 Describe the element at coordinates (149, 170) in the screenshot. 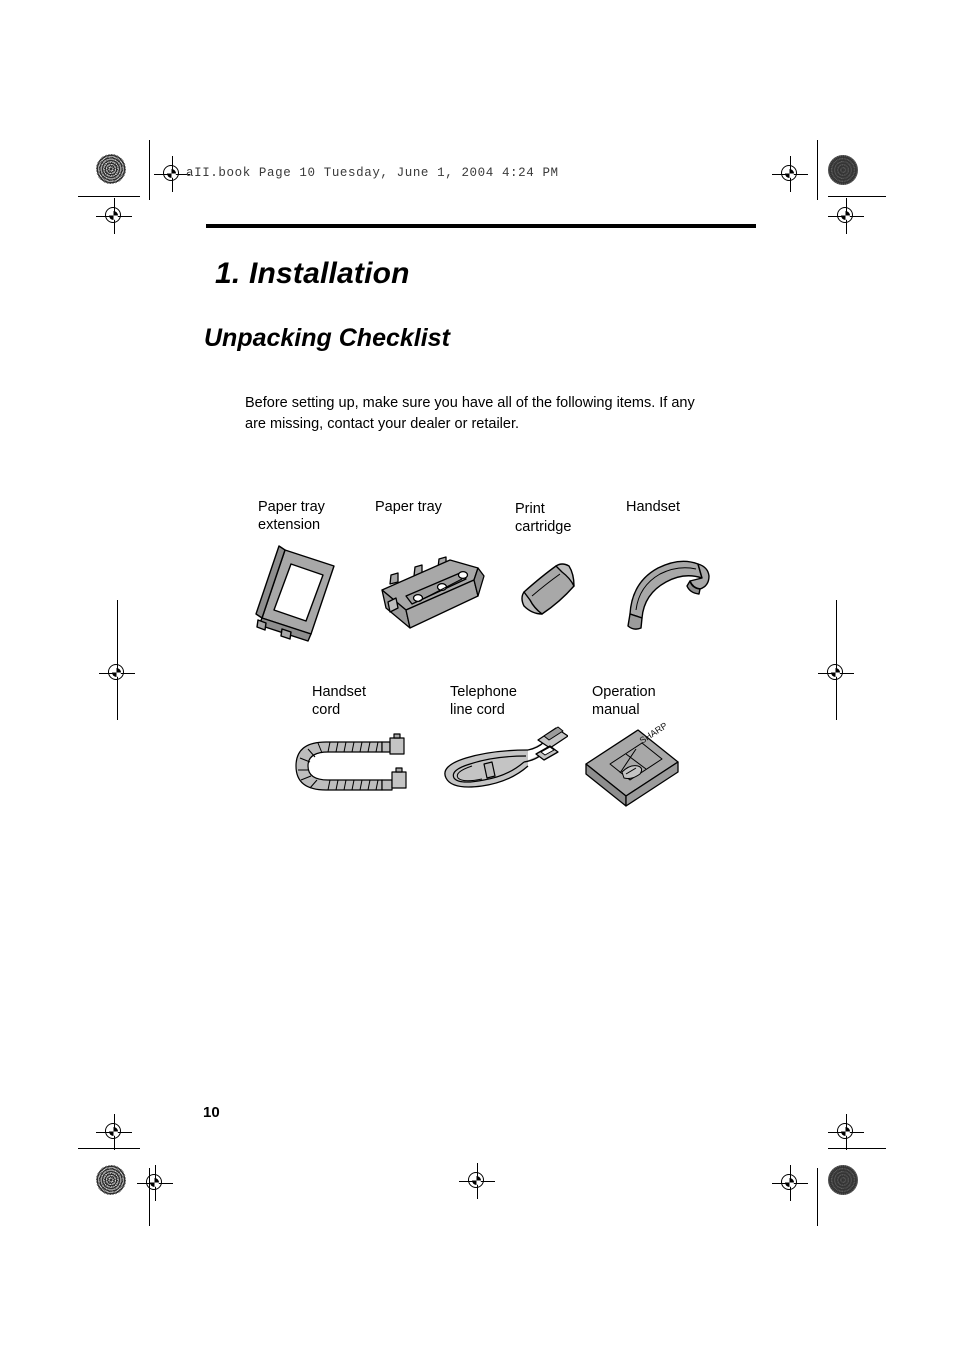

I see `crop-guide-top-left-vertical` at that location.